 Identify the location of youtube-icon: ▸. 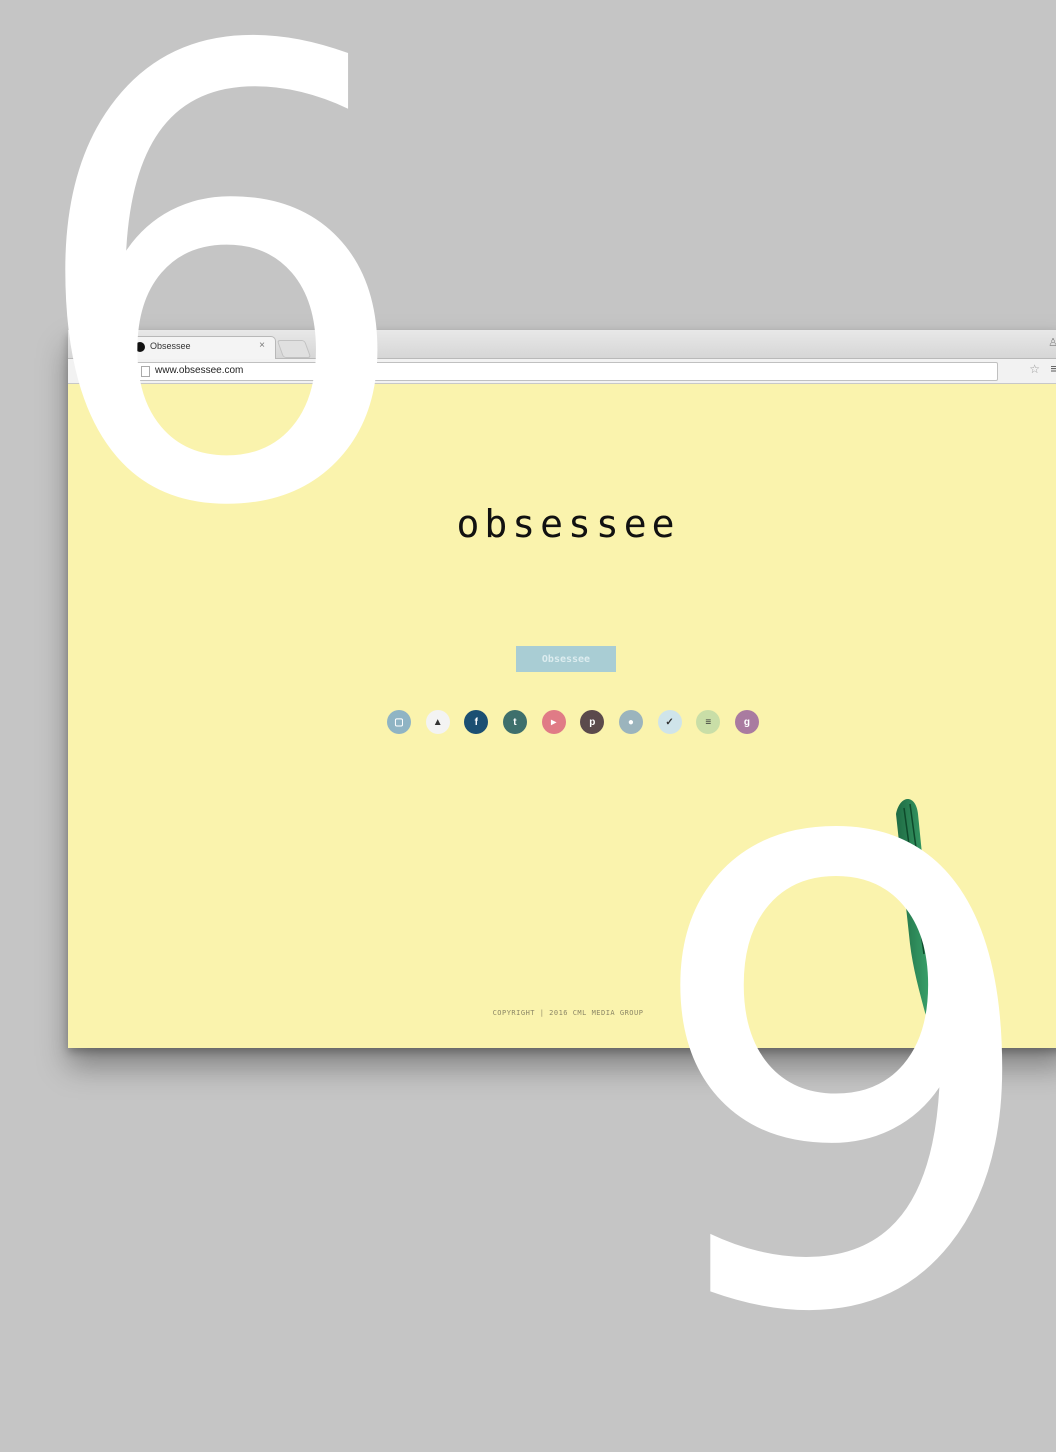
(553, 722).